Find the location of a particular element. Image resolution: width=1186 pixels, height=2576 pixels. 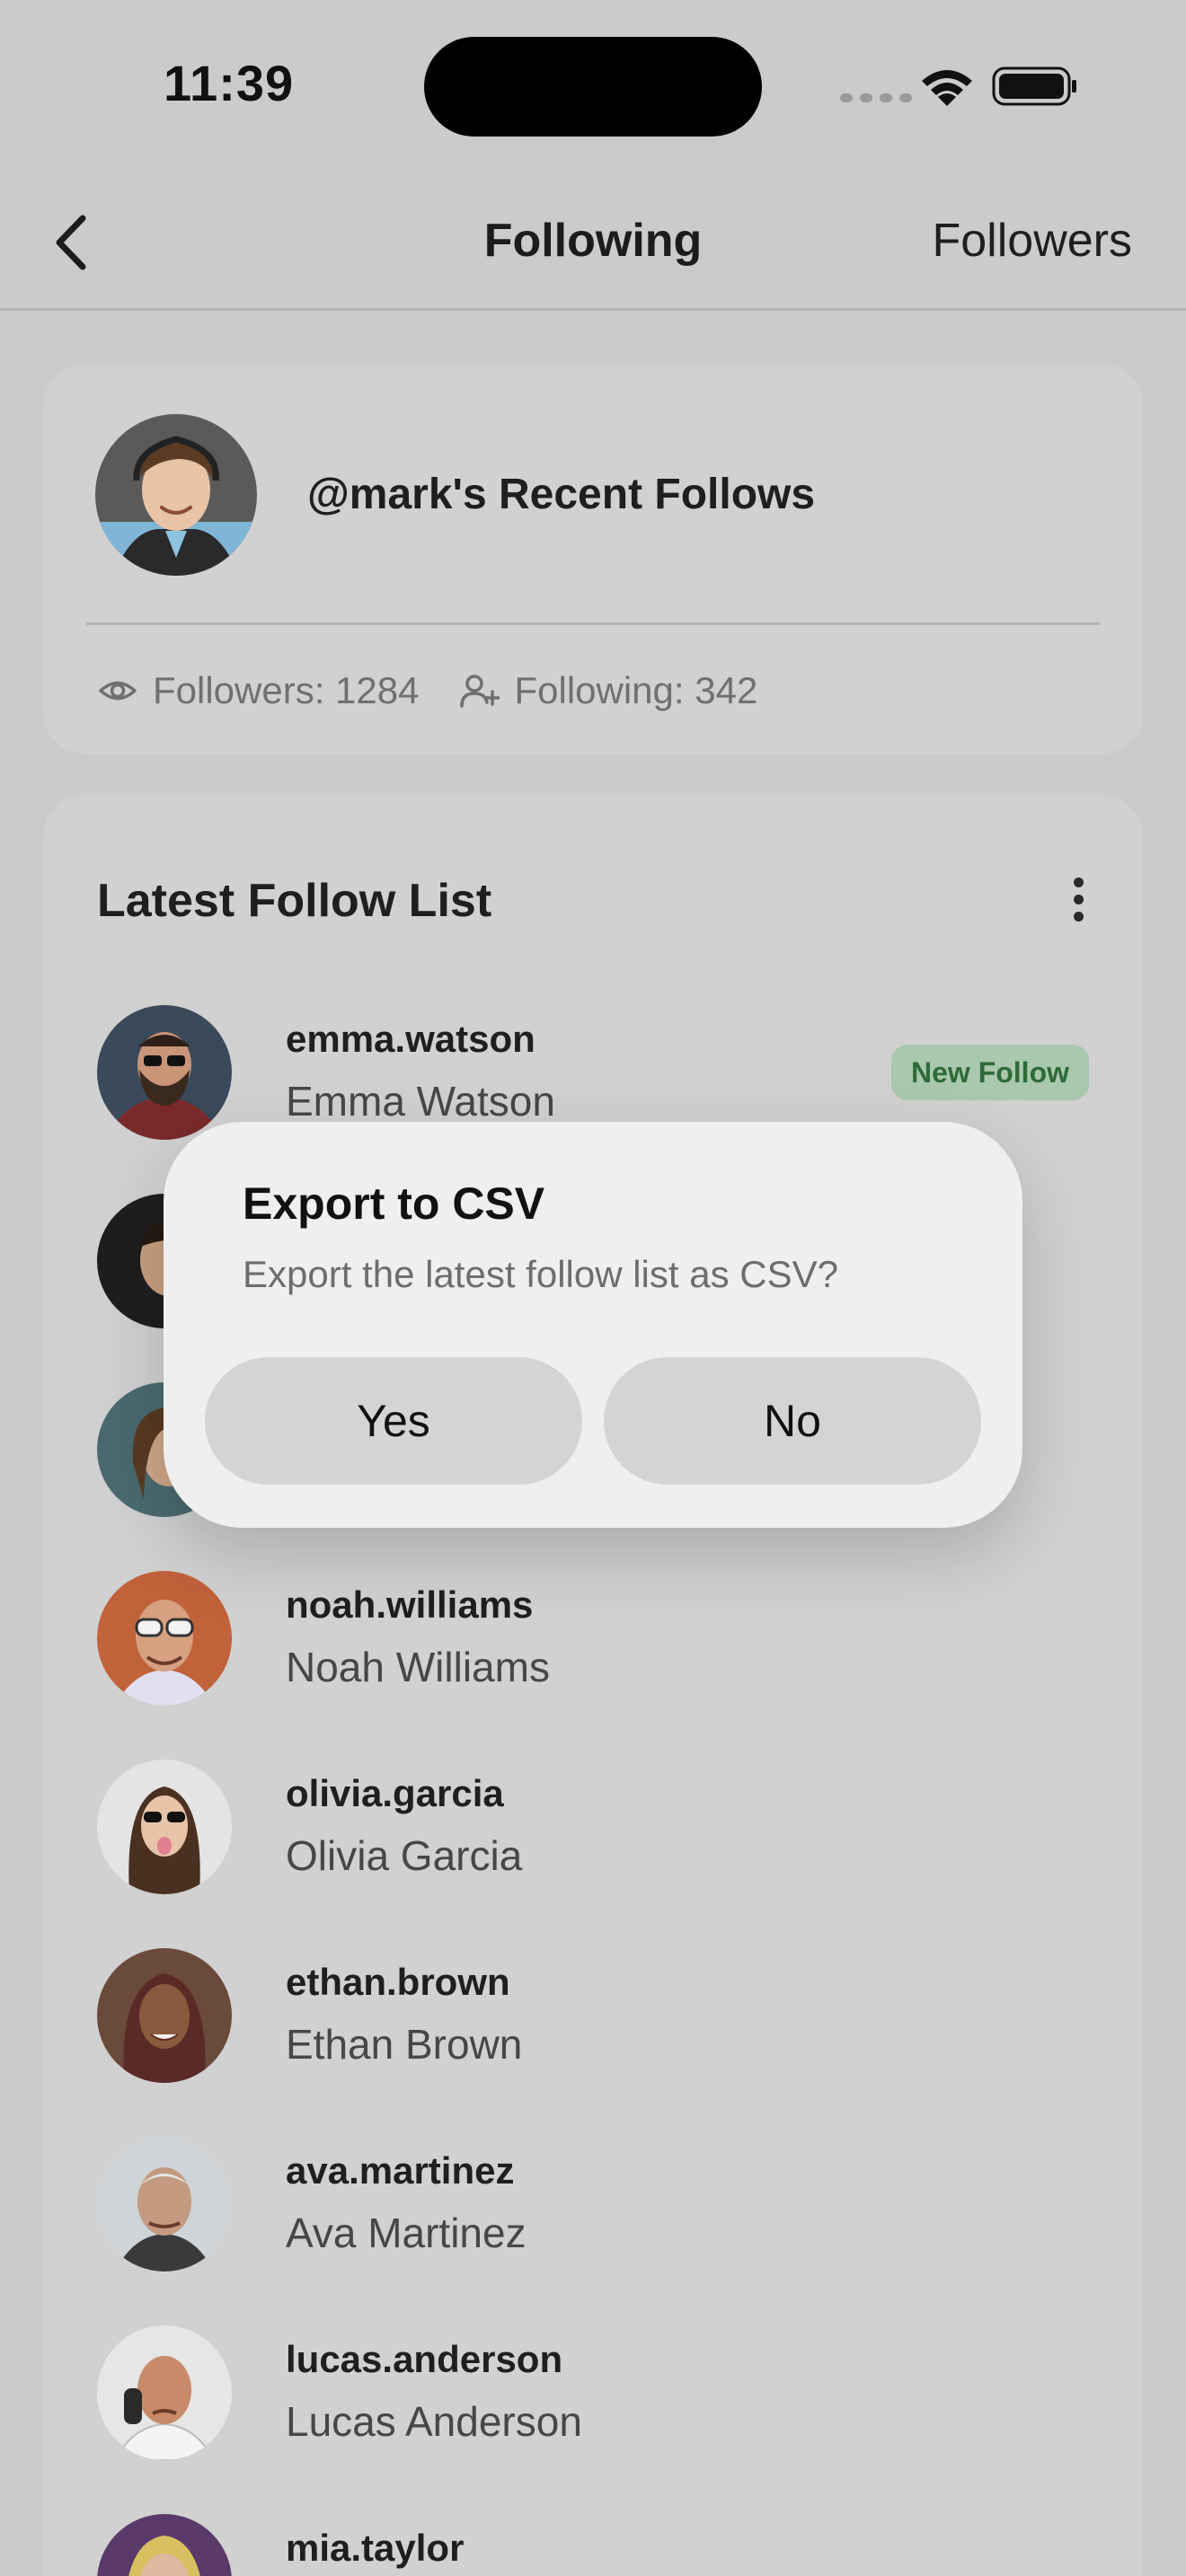

username: ethan.brown is located at coordinates (398, 1982).